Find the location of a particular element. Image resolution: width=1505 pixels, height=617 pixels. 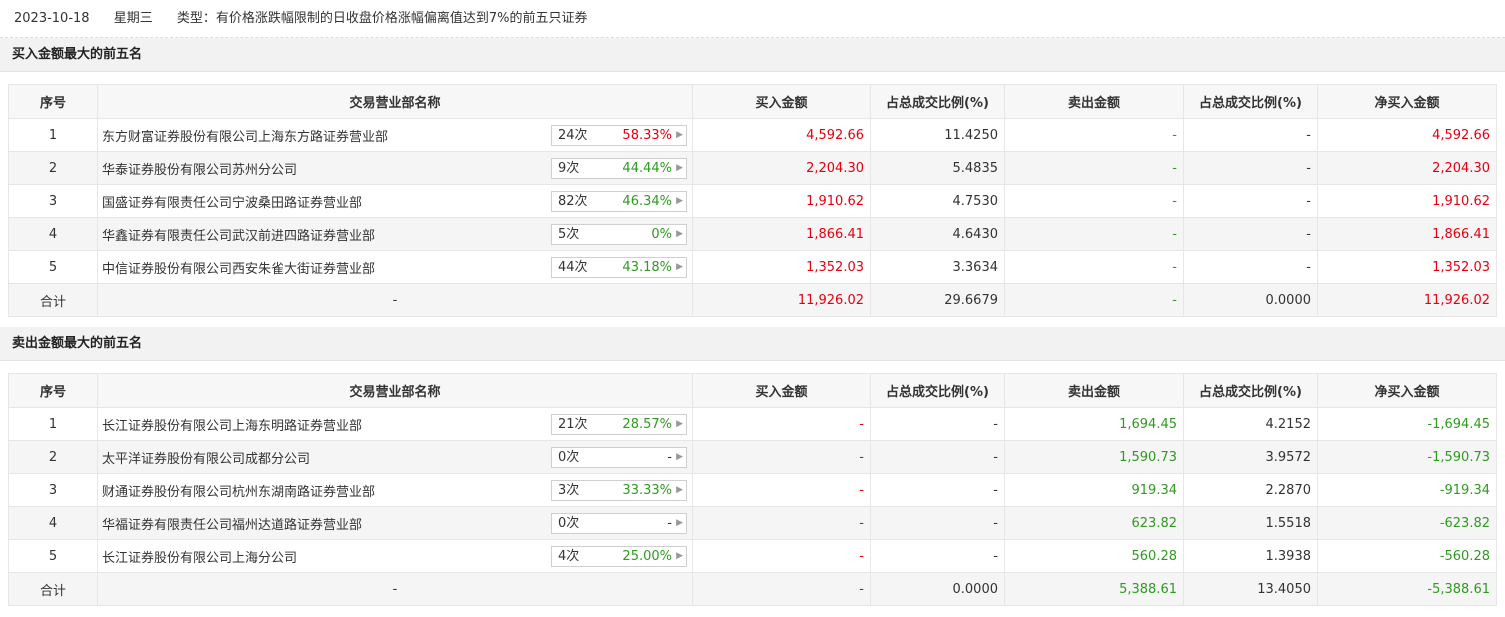

rank-cell: 1 is located at coordinates (53, 424).